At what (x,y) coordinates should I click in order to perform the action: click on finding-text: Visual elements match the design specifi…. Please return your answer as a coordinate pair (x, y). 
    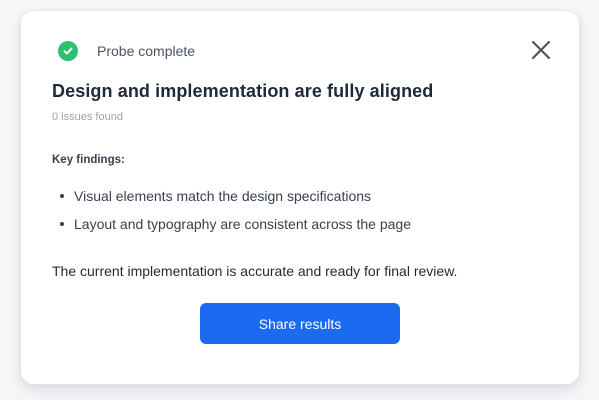
    Looking at the image, I should click on (223, 196).